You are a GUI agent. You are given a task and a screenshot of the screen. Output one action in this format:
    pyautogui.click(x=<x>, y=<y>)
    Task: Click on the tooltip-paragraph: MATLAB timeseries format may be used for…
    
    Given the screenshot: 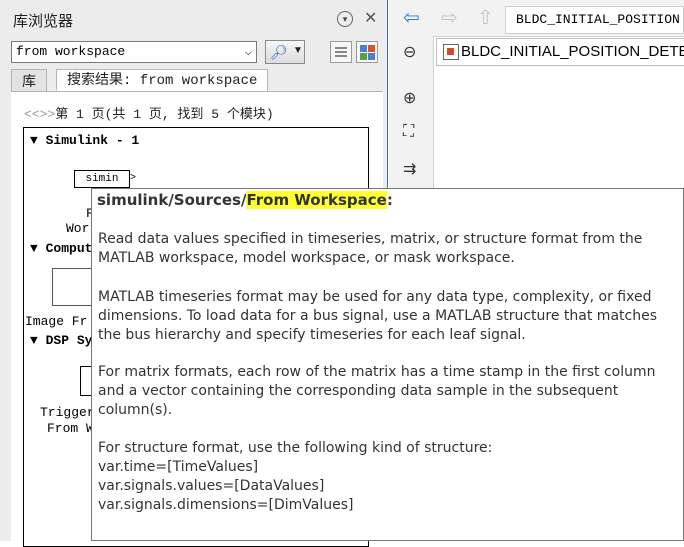 What is the action you would take?
    pyautogui.click(x=377, y=316)
    